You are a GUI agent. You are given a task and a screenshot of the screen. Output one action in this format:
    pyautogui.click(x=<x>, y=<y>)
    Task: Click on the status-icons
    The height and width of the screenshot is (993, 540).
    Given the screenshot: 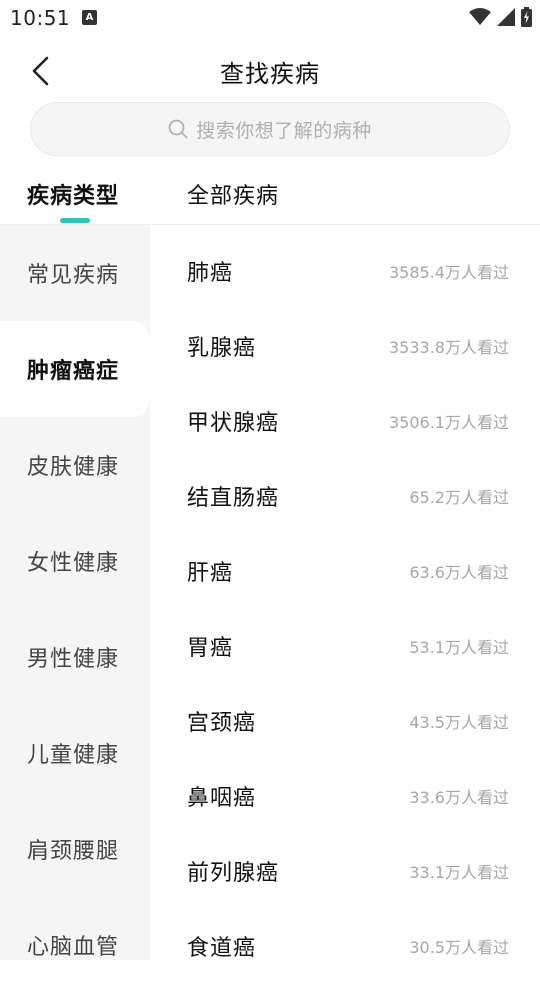 What is the action you would take?
    pyautogui.click(x=500, y=17)
    